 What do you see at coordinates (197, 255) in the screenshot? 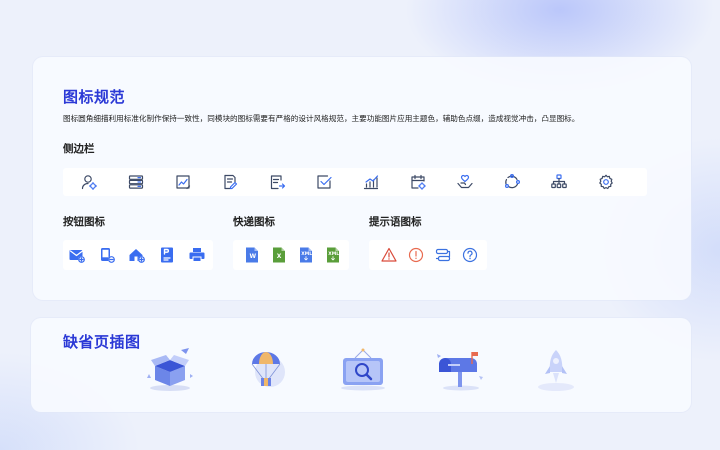
I see `printer-icon` at bounding box center [197, 255].